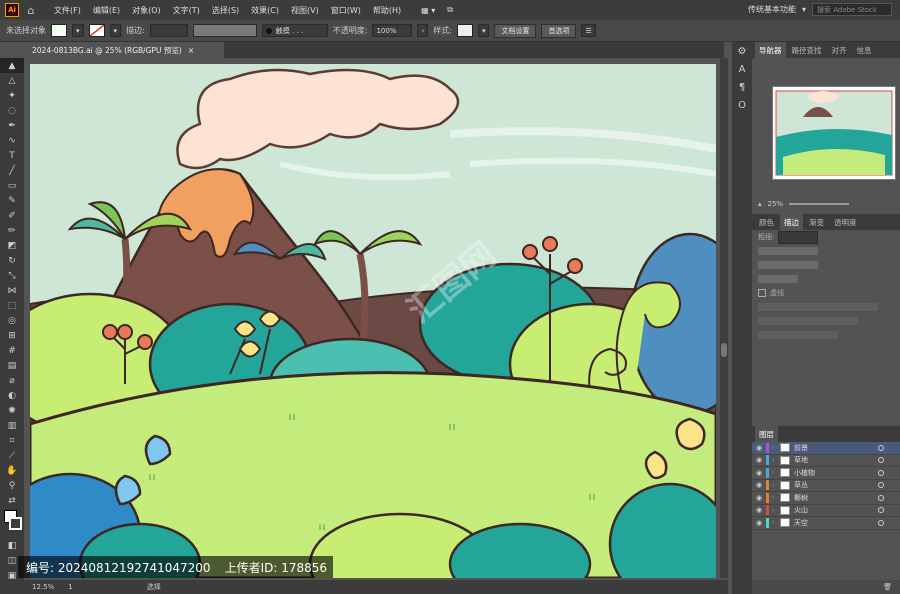 Image resolution: width=900 pixels, height=594 pixels. What do you see at coordinates (12, 350) in the screenshot?
I see `mesh-tool-icon: #` at bounding box center [12, 350].